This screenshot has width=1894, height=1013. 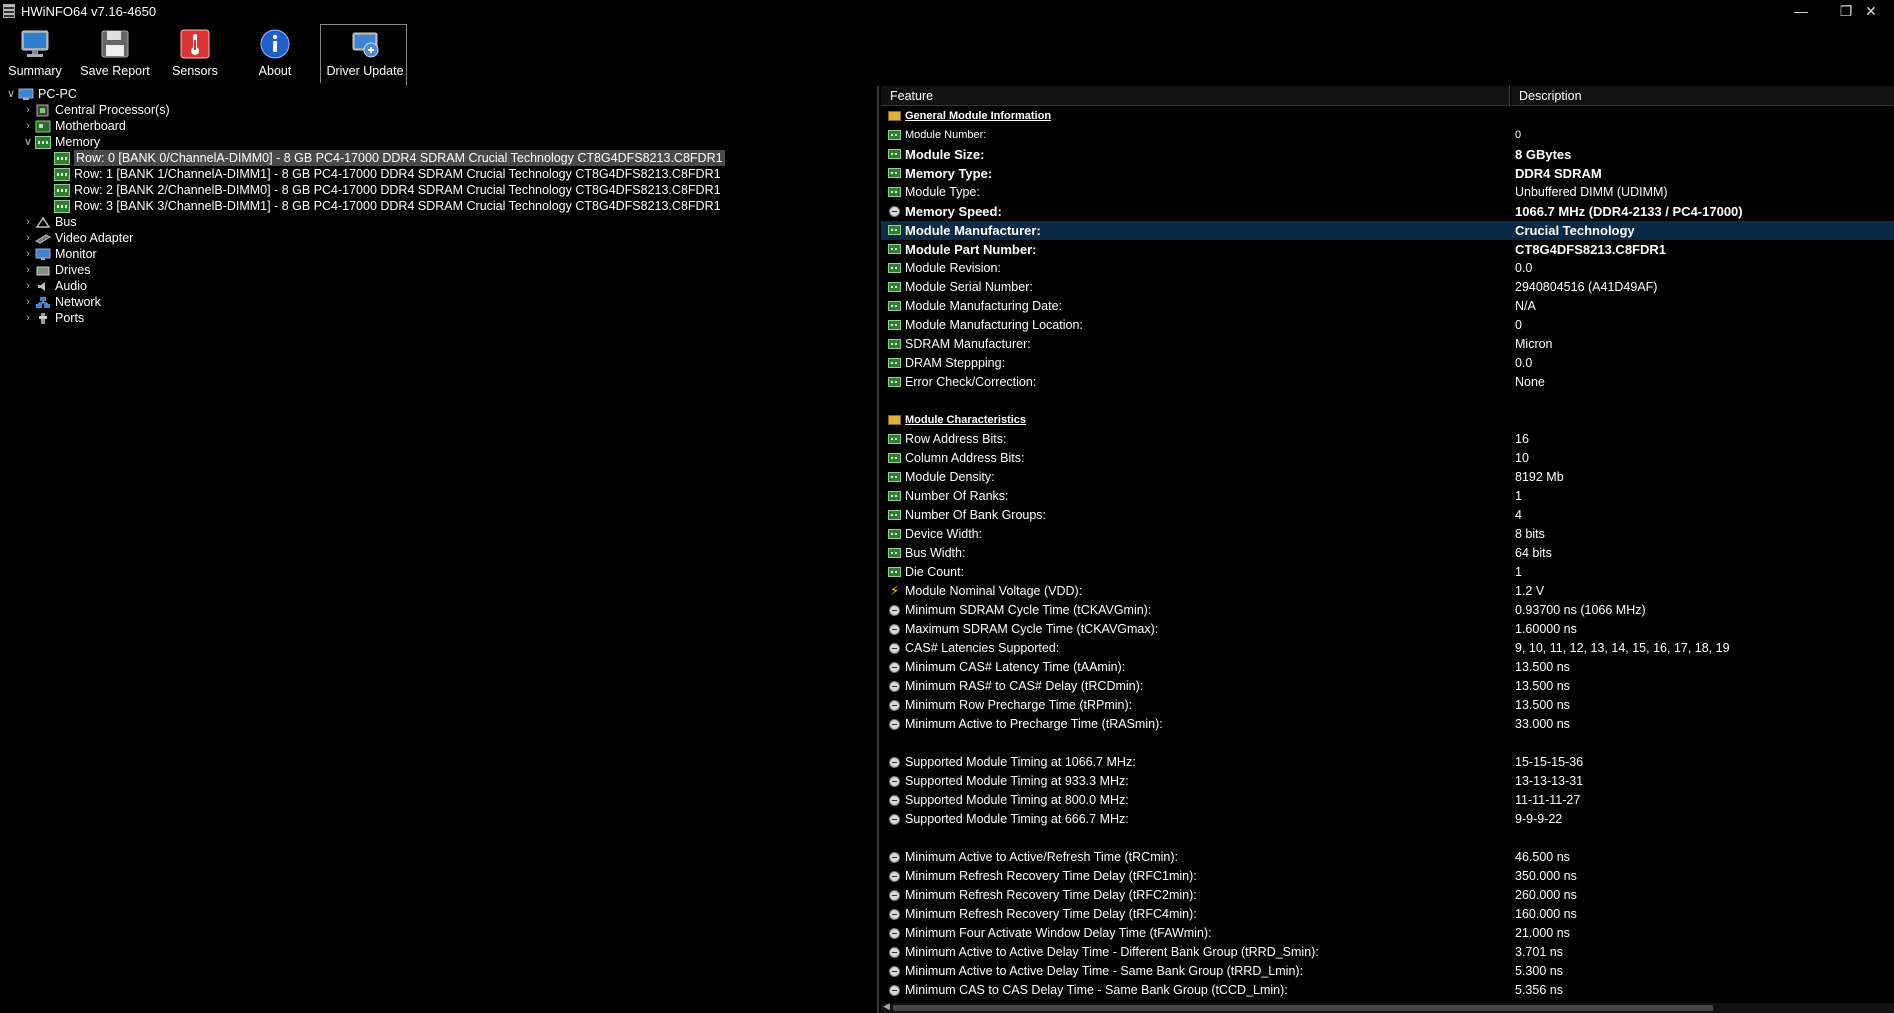 I want to click on speaker-icon, so click(x=43, y=286).